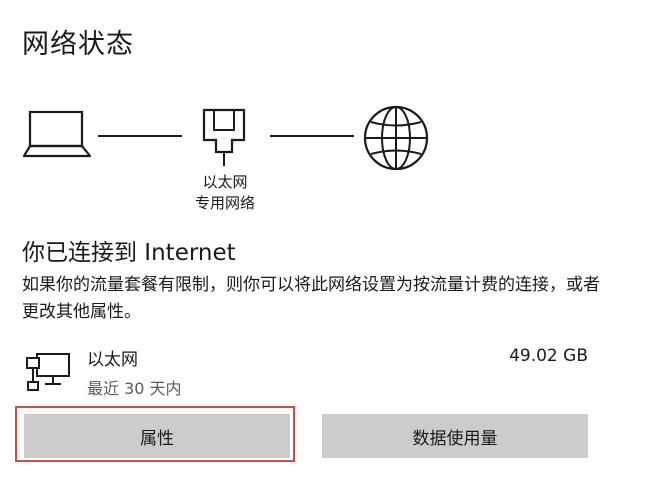 The height and width of the screenshot is (490, 660). What do you see at coordinates (112, 360) in the screenshot?
I see `connection-name: 以太网` at bounding box center [112, 360].